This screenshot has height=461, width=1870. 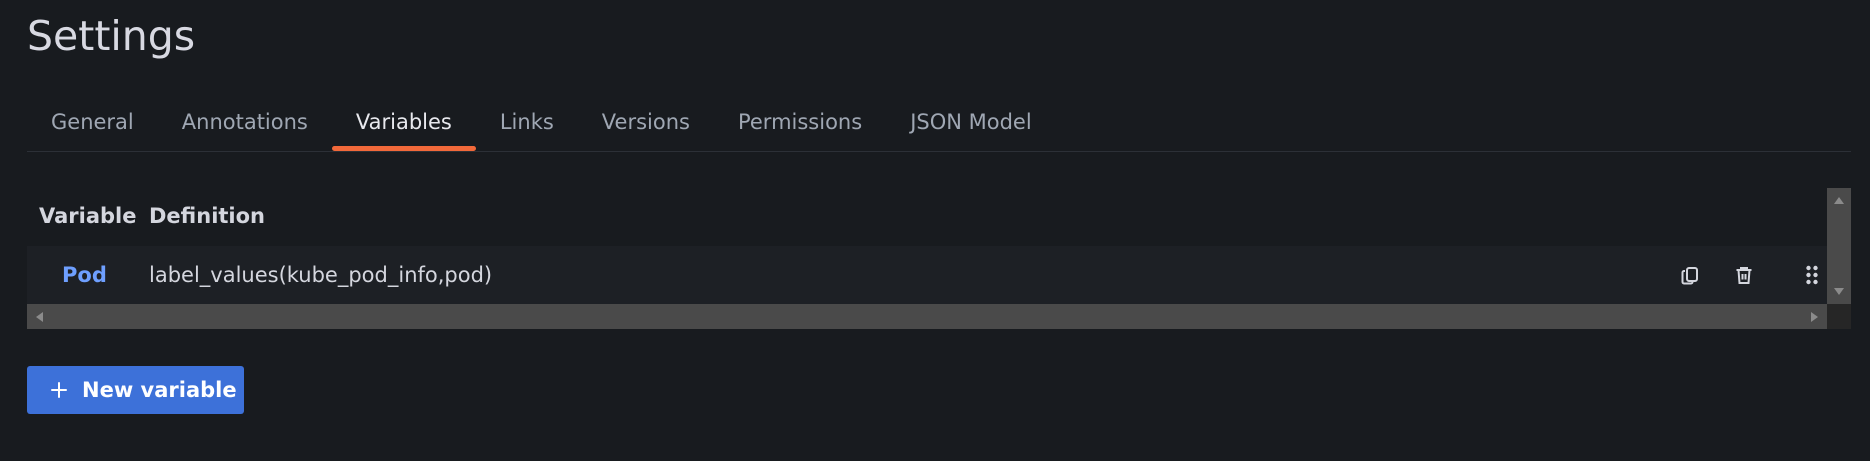 What do you see at coordinates (927, 316) in the screenshot?
I see `horizontal-scrollbar` at bounding box center [927, 316].